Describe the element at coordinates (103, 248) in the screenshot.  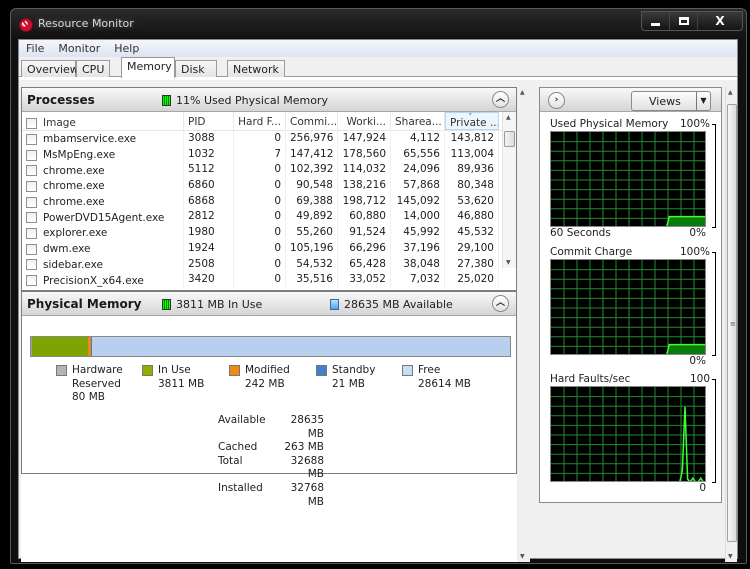
I see `cell-image: dwm.exe` at that location.